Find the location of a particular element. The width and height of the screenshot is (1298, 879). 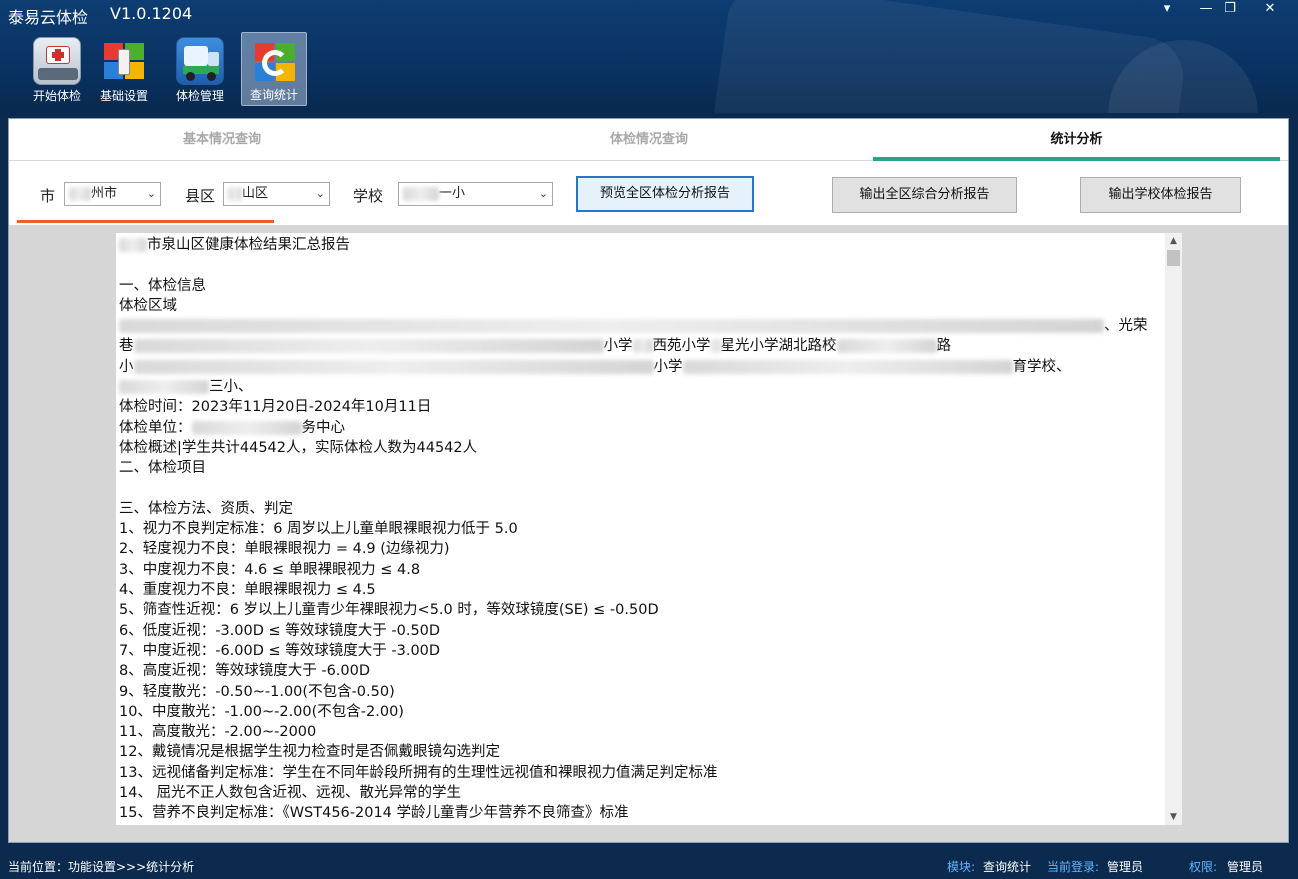

tab-exam-query: 体检情况查询 is located at coordinates (649, 140).